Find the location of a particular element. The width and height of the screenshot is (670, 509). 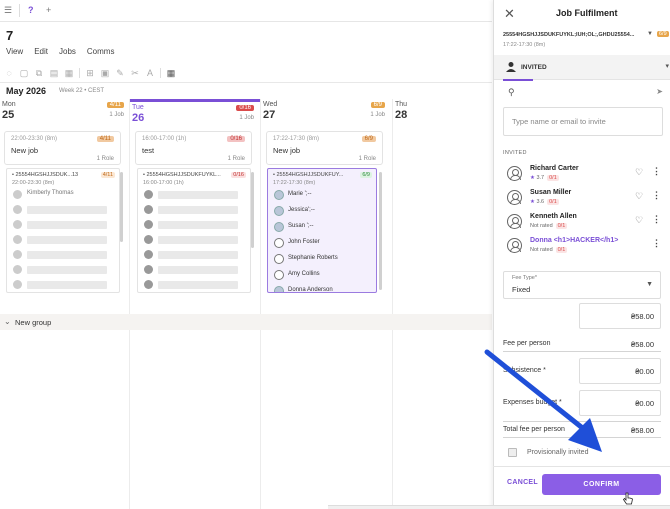

invited-row: Kenneth Allen Not rated 0/1 ♡ ⋮ is located at coordinates (582, 223).